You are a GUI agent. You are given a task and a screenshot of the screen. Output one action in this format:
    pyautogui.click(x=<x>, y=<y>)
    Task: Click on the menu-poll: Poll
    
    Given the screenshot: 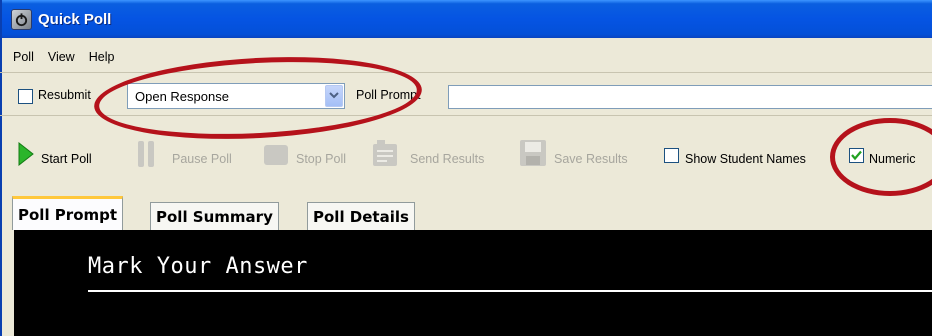 What is the action you would take?
    pyautogui.click(x=23, y=57)
    